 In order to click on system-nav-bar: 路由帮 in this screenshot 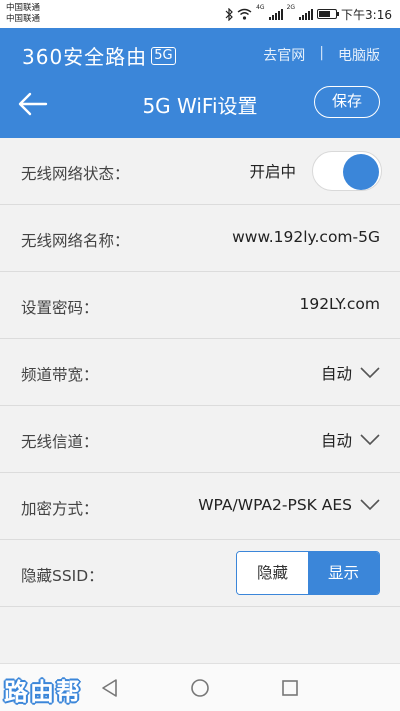, I will do `click(200, 687)`.